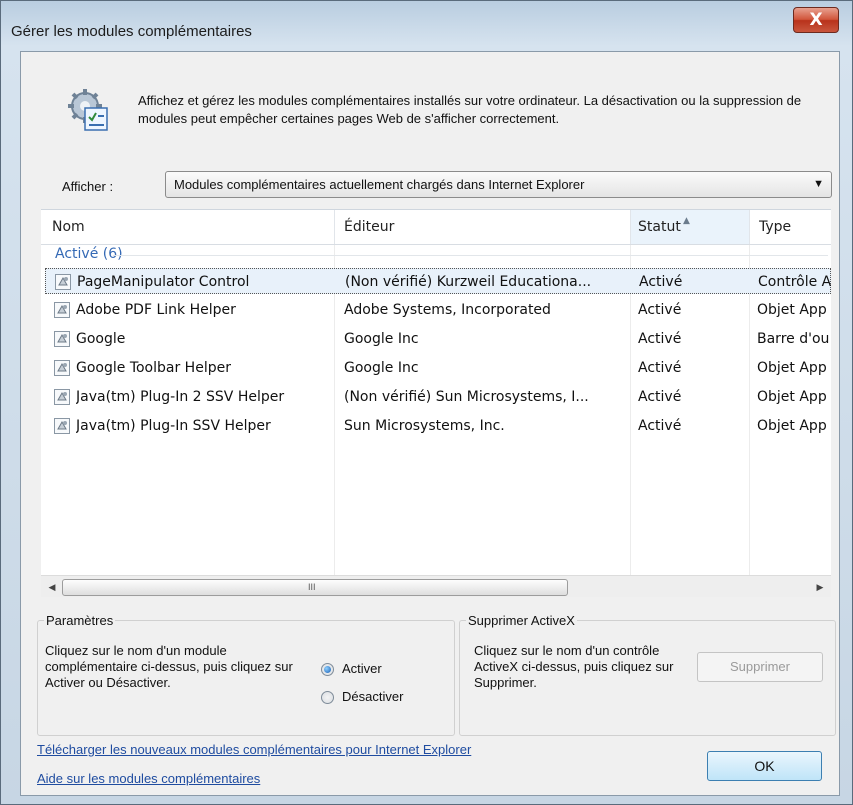 Image resolution: width=853 pixels, height=805 pixels. I want to click on show-label: Afficher :, so click(88, 186).